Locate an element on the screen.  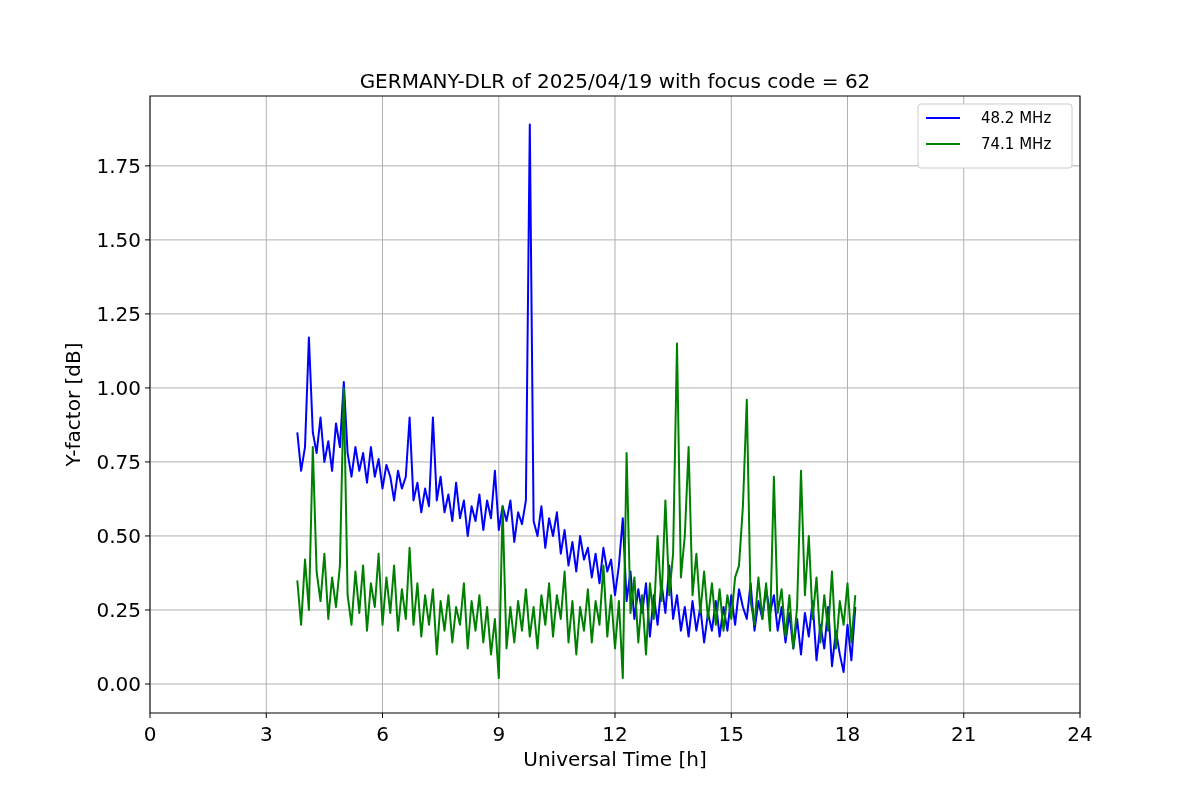
tick-label: 1.00 is located at coordinates (118, 387).